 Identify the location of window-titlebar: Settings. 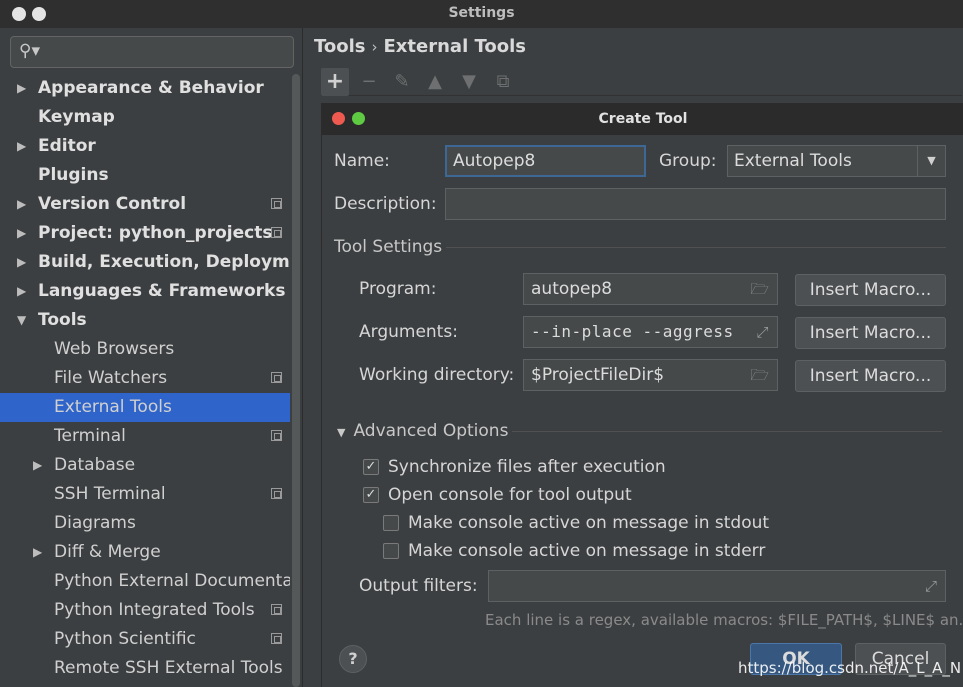
(481, 14).